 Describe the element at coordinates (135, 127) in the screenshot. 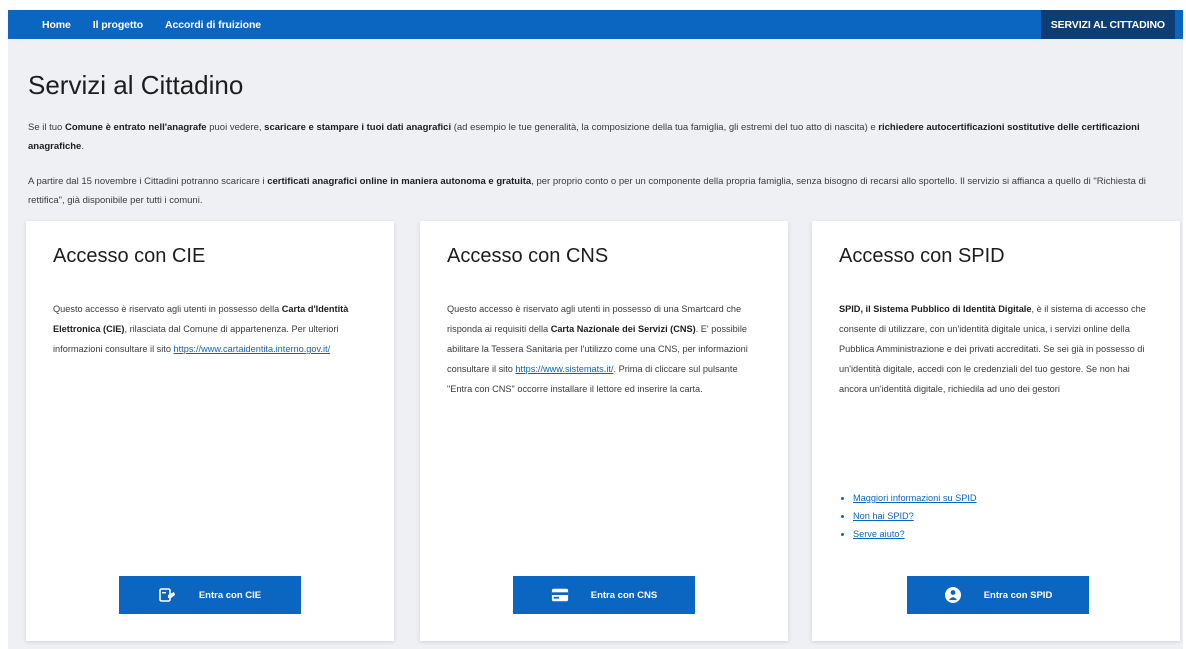

I see `intro-bold: Comune è entrato nell'anagrafe` at that location.